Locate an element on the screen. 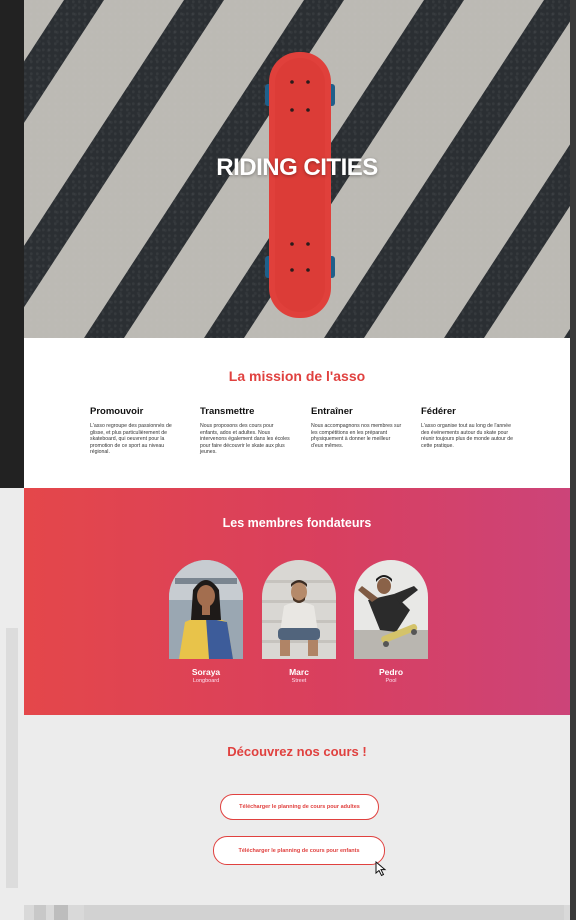 The height and width of the screenshot is (920, 576). member-name: Soraya is located at coordinates (206, 672).